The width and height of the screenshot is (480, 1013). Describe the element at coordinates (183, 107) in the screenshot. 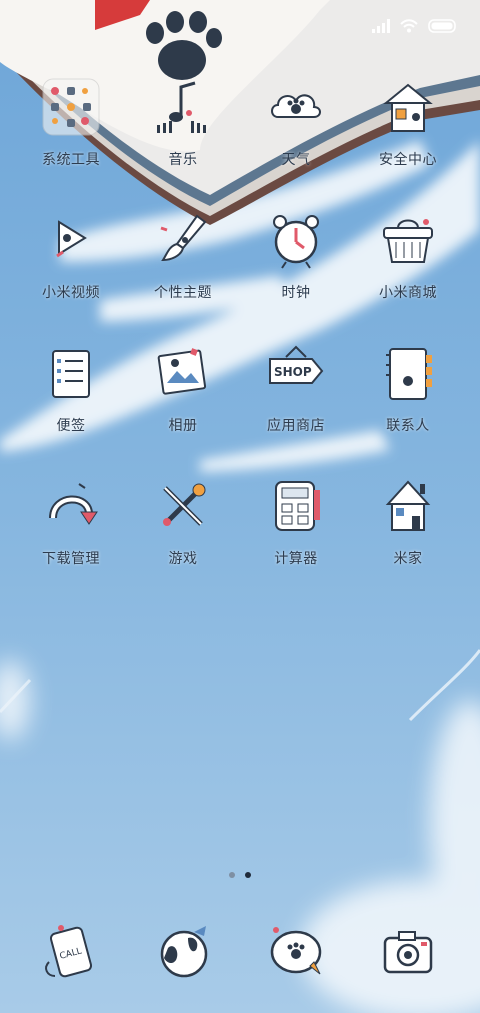

I see `music-icon` at that location.